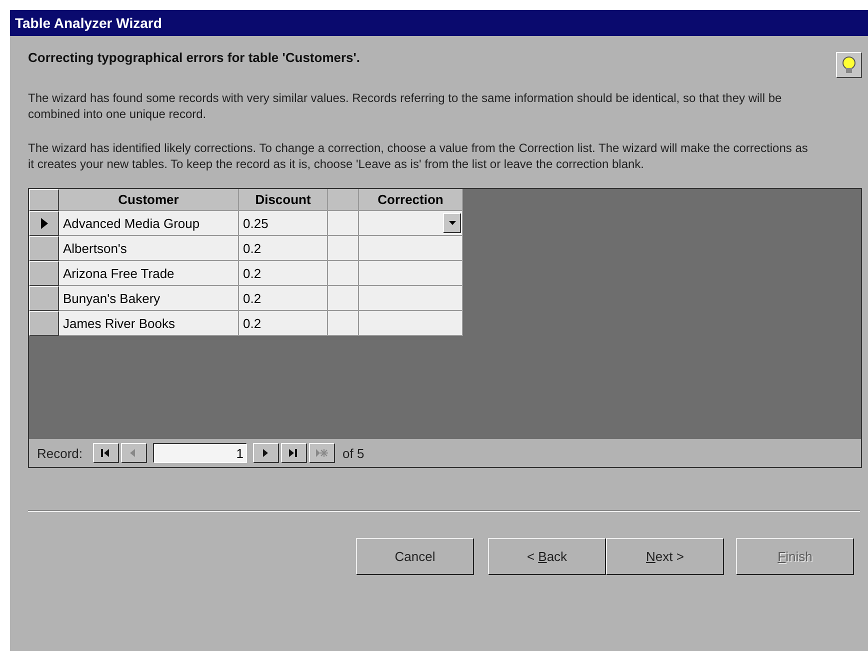 The width and height of the screenshot is (868, 651). What do you see at coordinates (418, 156) in the screenshot?
I see `instruction-text: The wizard has identified likely corrections. To change a correction, choose a value from the Correction list. The wizard will make the corrections as it creates your new tables. To keep the record as it is, choose 'Leave as is' from the list or leave the correction blank.` at bounding box center [418, 156].